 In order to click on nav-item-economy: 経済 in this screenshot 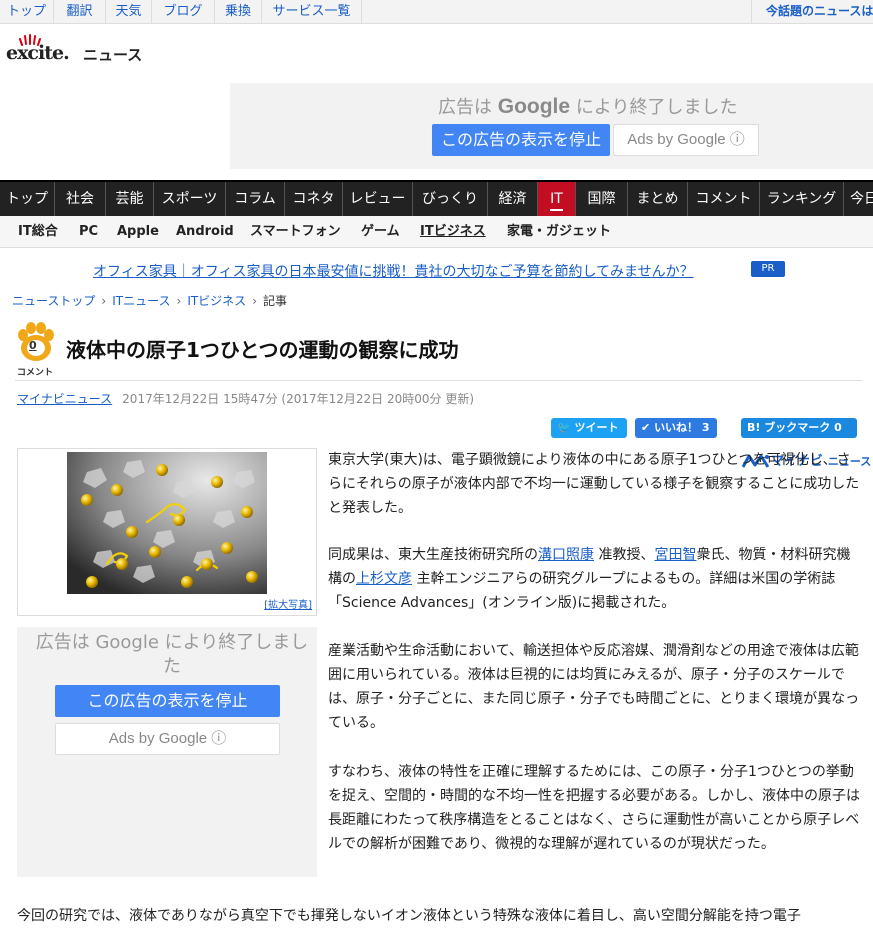, I will do `click(513, 199)`.